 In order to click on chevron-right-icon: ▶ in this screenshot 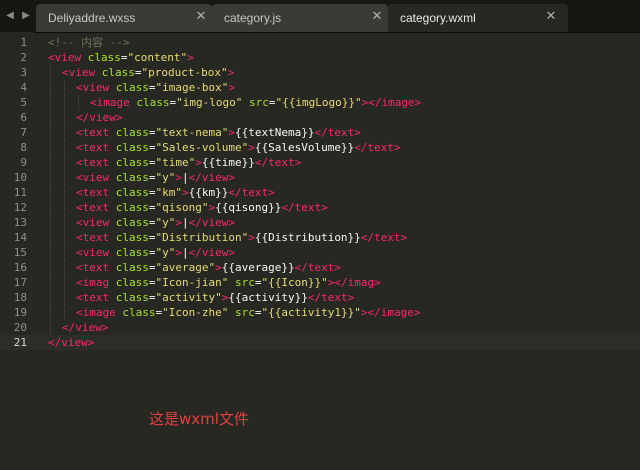, I will do `click(26, 16)`.